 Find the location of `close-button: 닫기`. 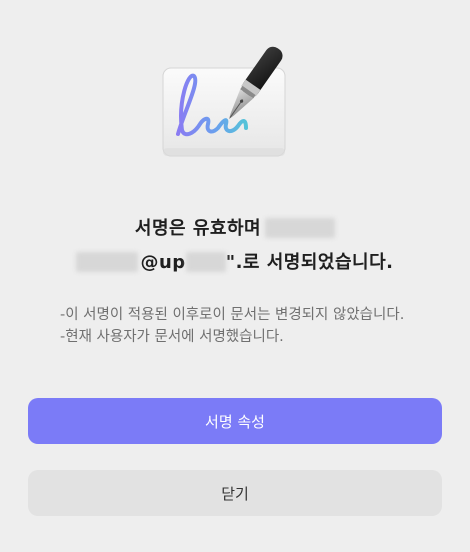

close-button: 닫기 is located at coordinates (235, 493).